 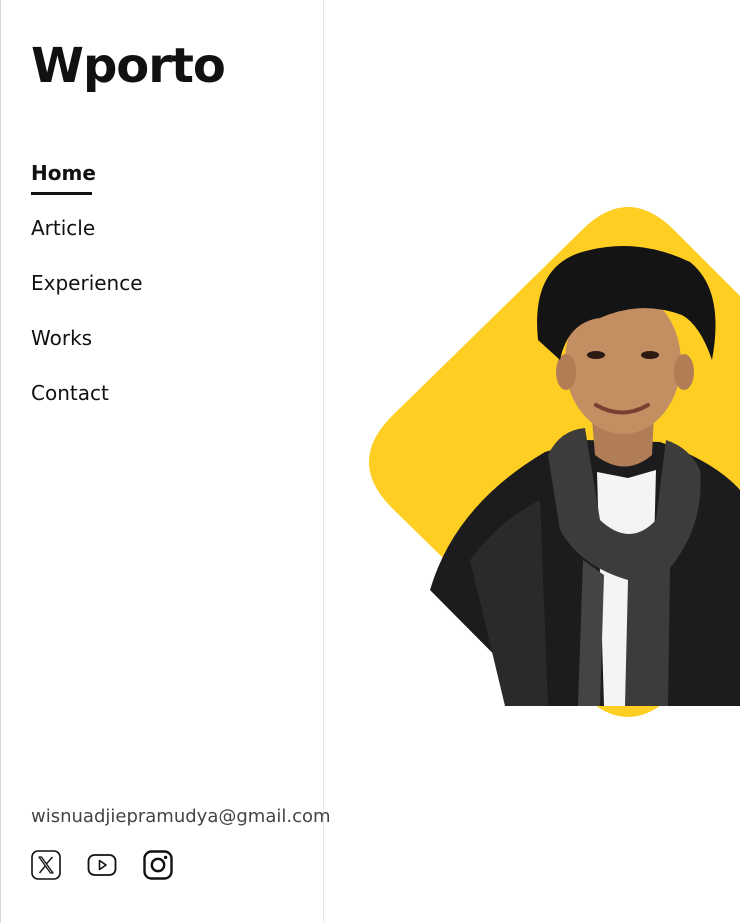 I want to click on nav-contact-link: Contact, so click(x=87, y=407).